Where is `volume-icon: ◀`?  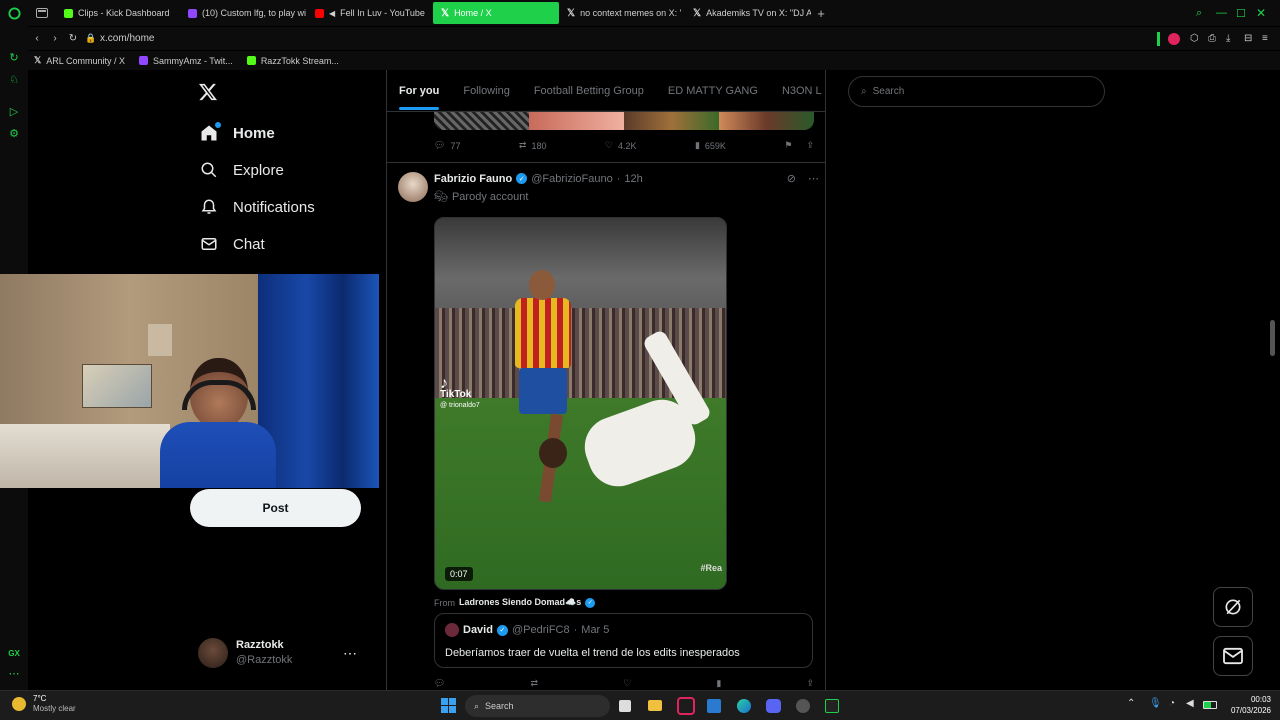 volume-icon: ◀ is located at coordinates (1190, 703).